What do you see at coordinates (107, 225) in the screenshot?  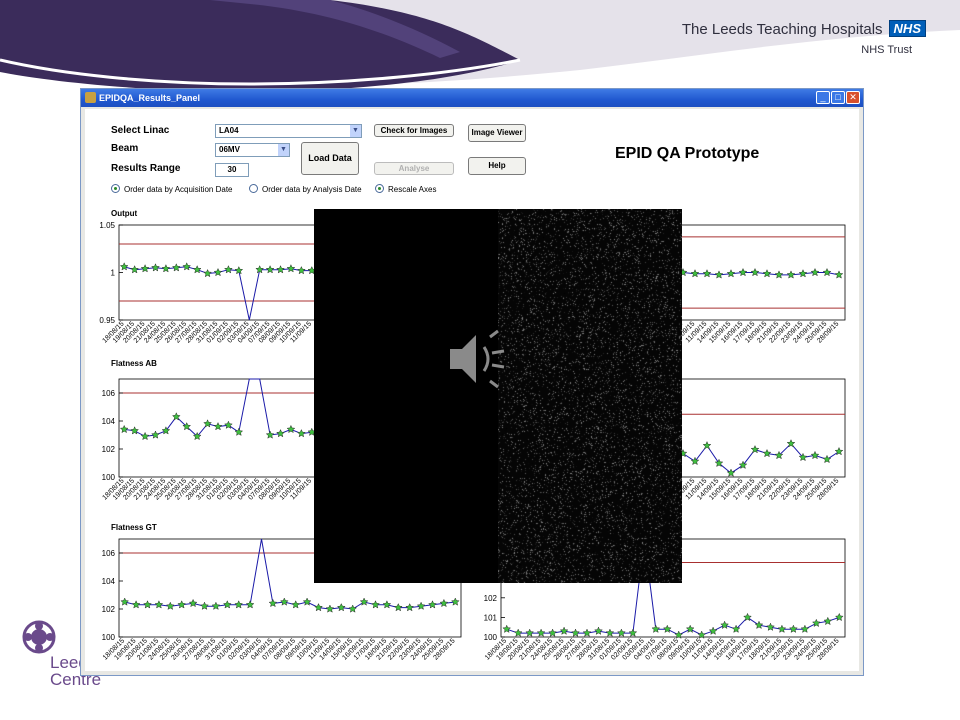 I see `y-tick-label: 1.05` at bounding box center [107, 225].